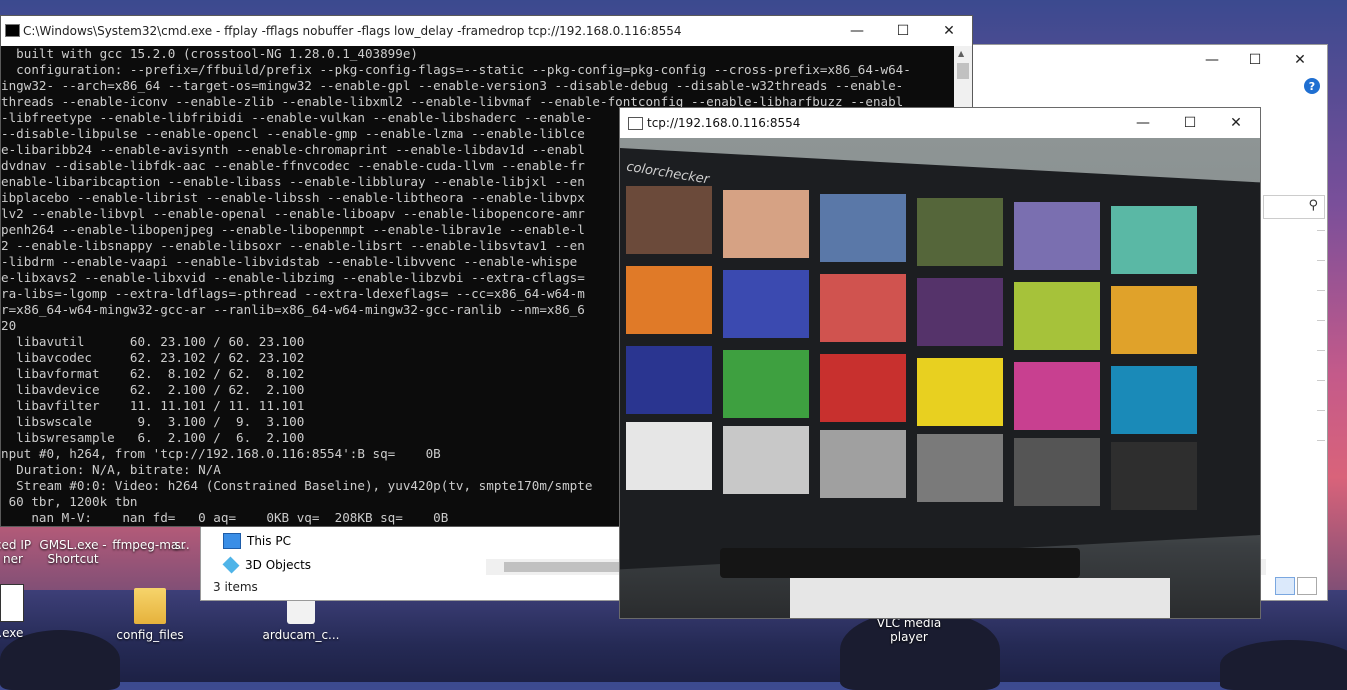 The image size is (1347, 690). Describe the element at coordinates (12, 30) in the screenshot. I see `terminal-icon` at that location.